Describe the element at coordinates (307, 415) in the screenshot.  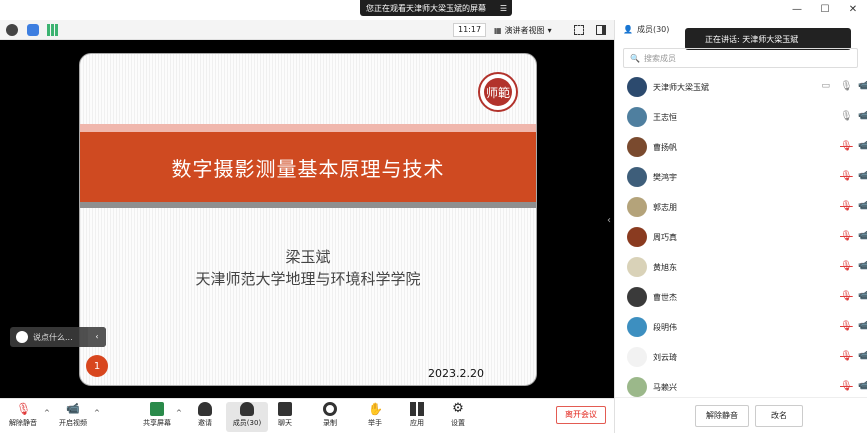
I see `bottom-control-bar: 🎙 解除静音 ^ 📹 开启视频 ^ 共享屏幕 ^ 邀请 成员(30) 聊天 录制` at that location.